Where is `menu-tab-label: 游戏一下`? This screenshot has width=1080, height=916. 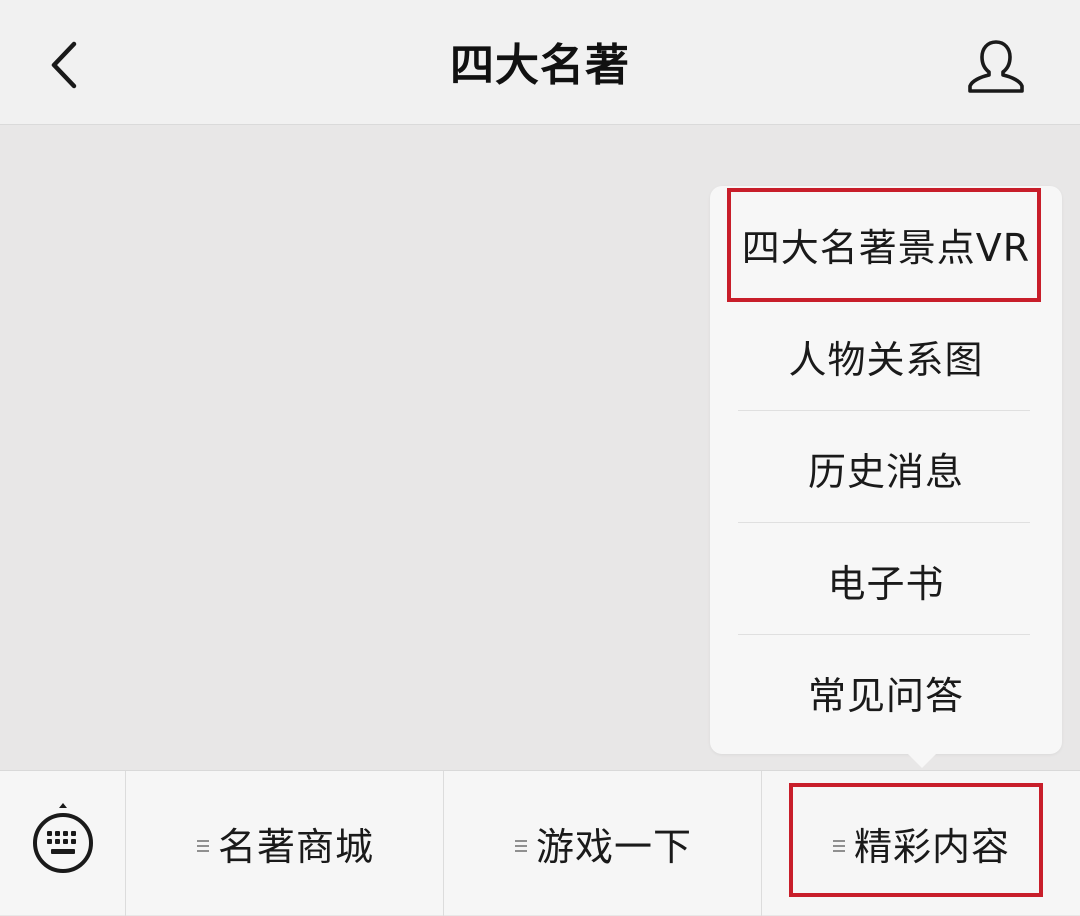 menu-tab-label: 游戏一下 is located at coordinates (613, 847).